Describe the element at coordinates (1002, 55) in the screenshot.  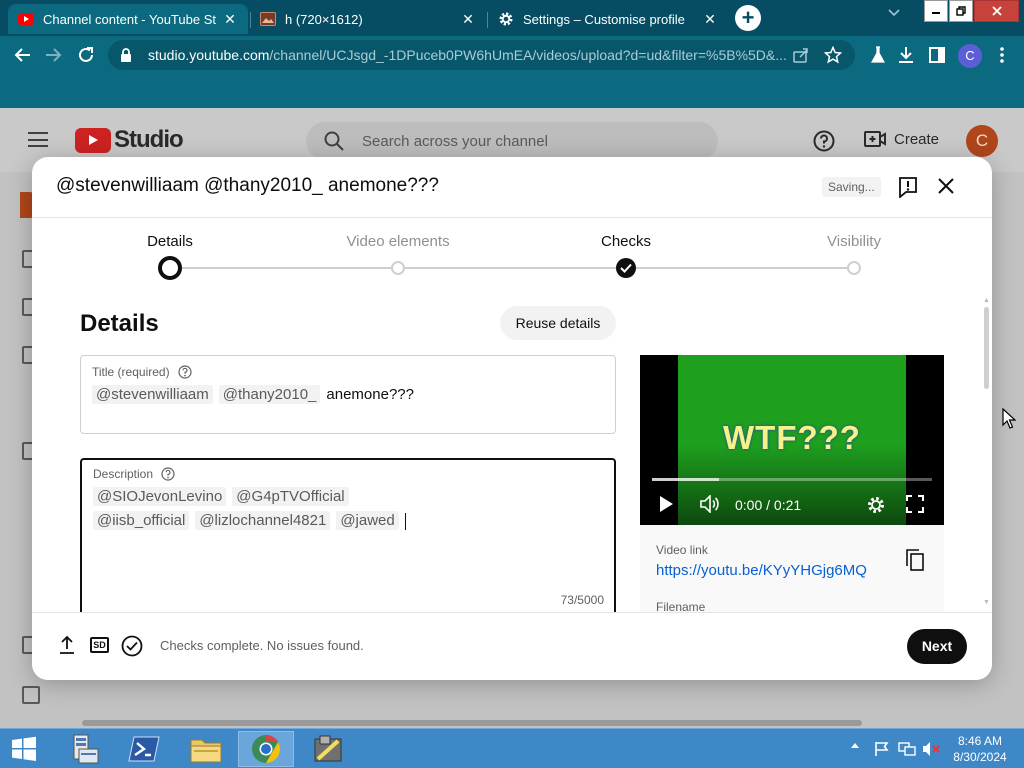
I see `menu-kebab-icon` at that location.